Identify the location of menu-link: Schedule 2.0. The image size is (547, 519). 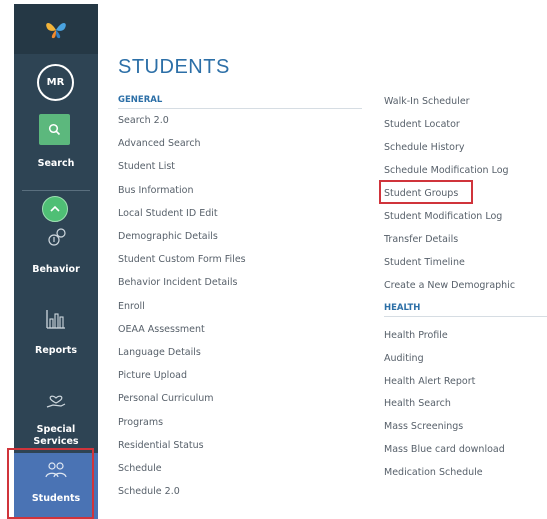
(149, 491).